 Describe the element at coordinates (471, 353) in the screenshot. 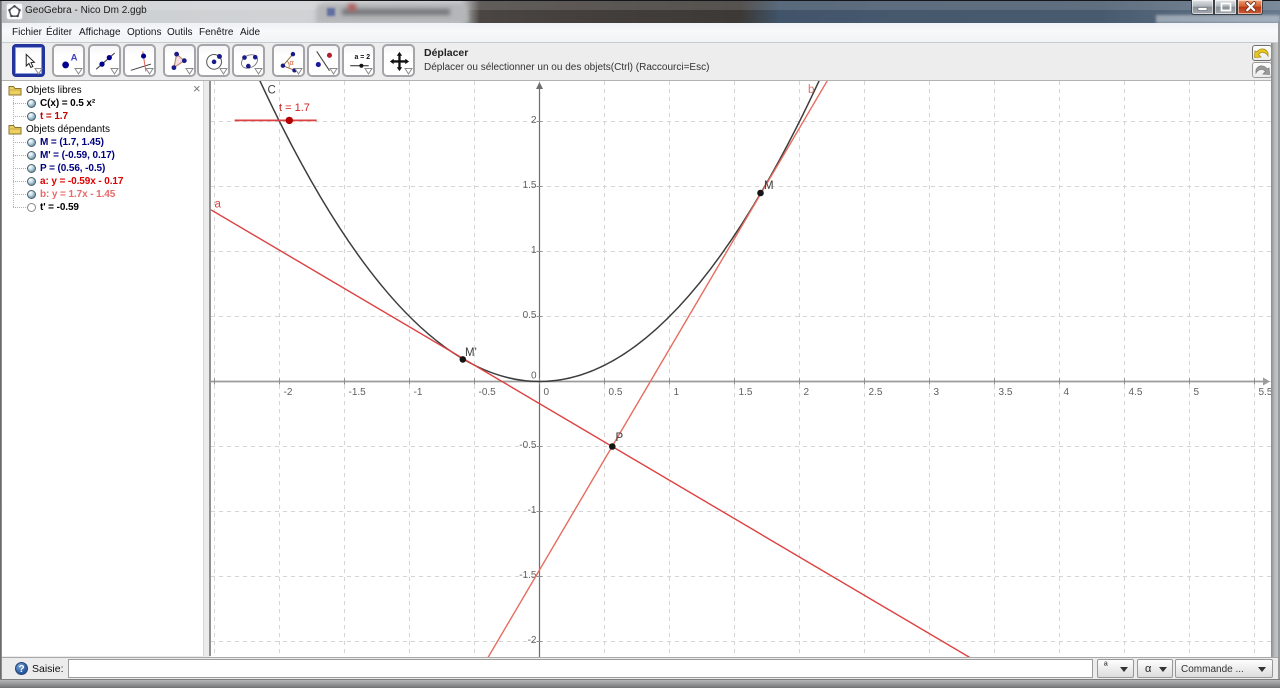

I see `svg-text: M'` at that location.